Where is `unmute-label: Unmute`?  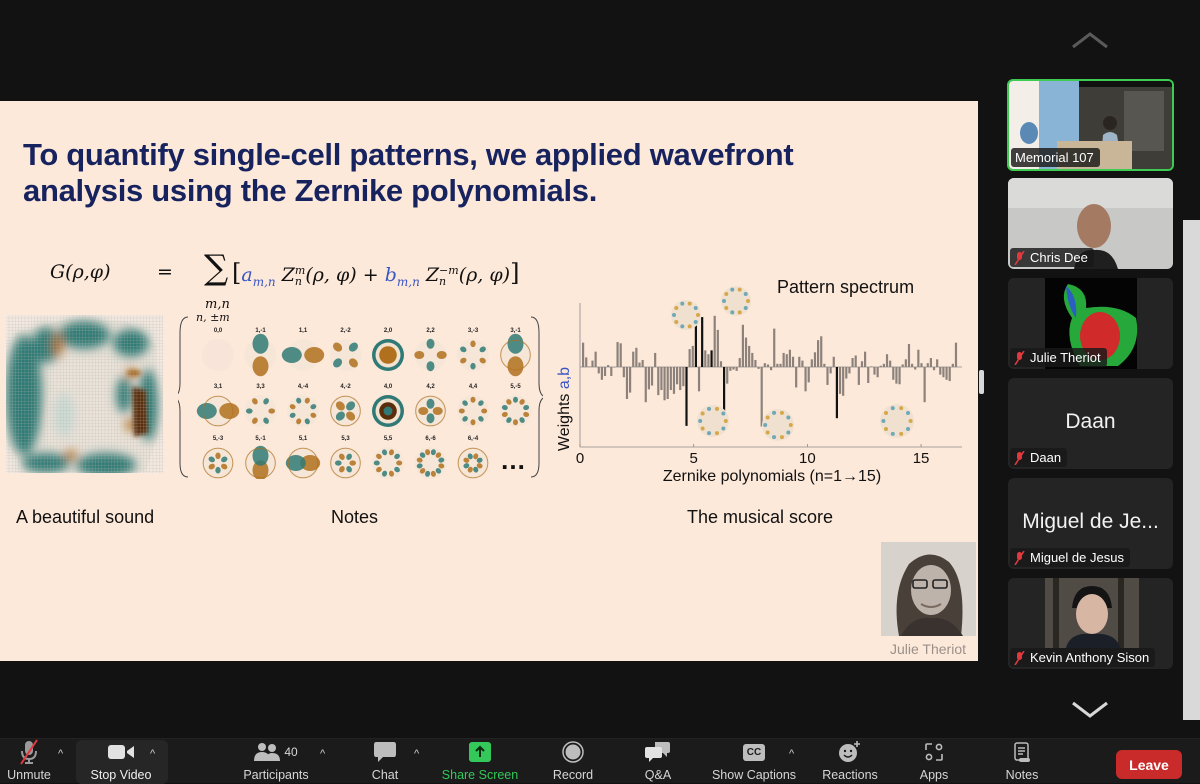
unmute-label: Unmute is located at coordinates (29, 775).